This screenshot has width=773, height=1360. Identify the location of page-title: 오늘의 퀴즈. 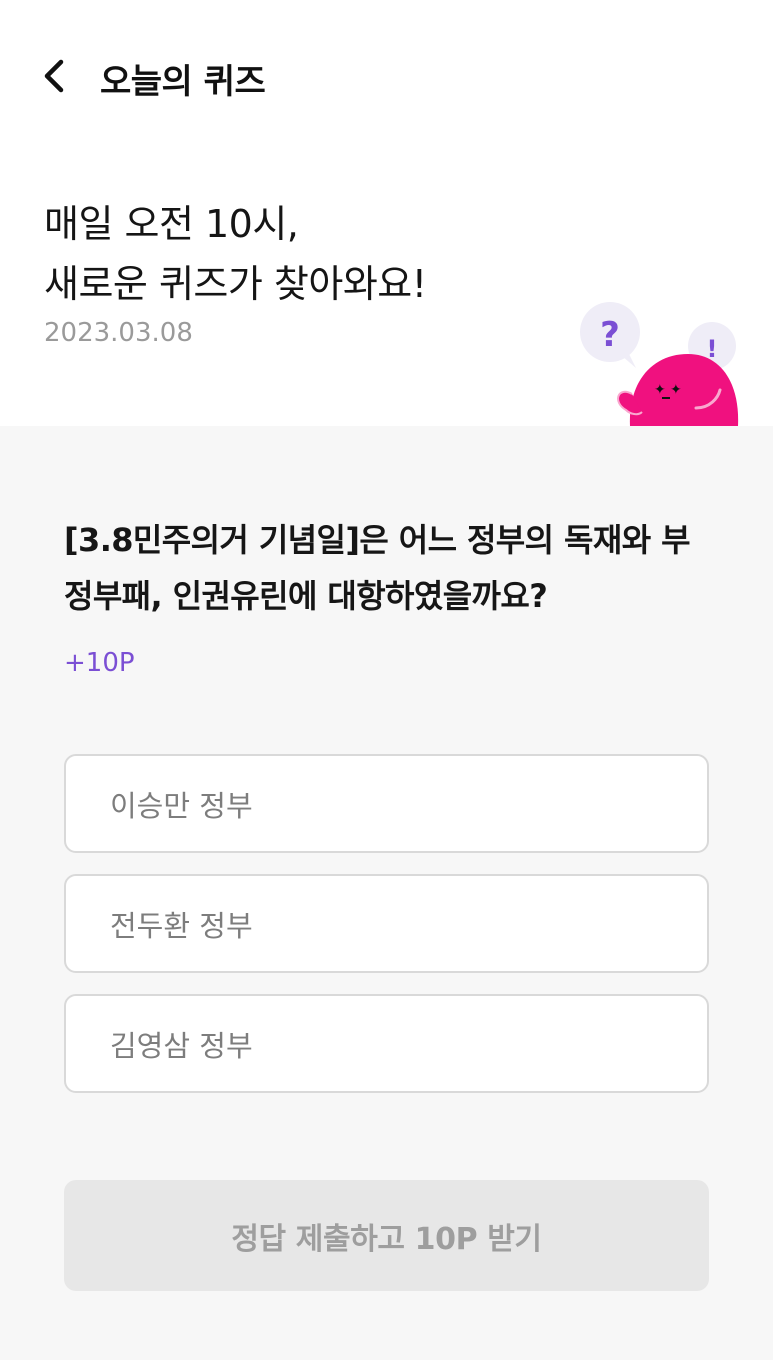
(183, 82).